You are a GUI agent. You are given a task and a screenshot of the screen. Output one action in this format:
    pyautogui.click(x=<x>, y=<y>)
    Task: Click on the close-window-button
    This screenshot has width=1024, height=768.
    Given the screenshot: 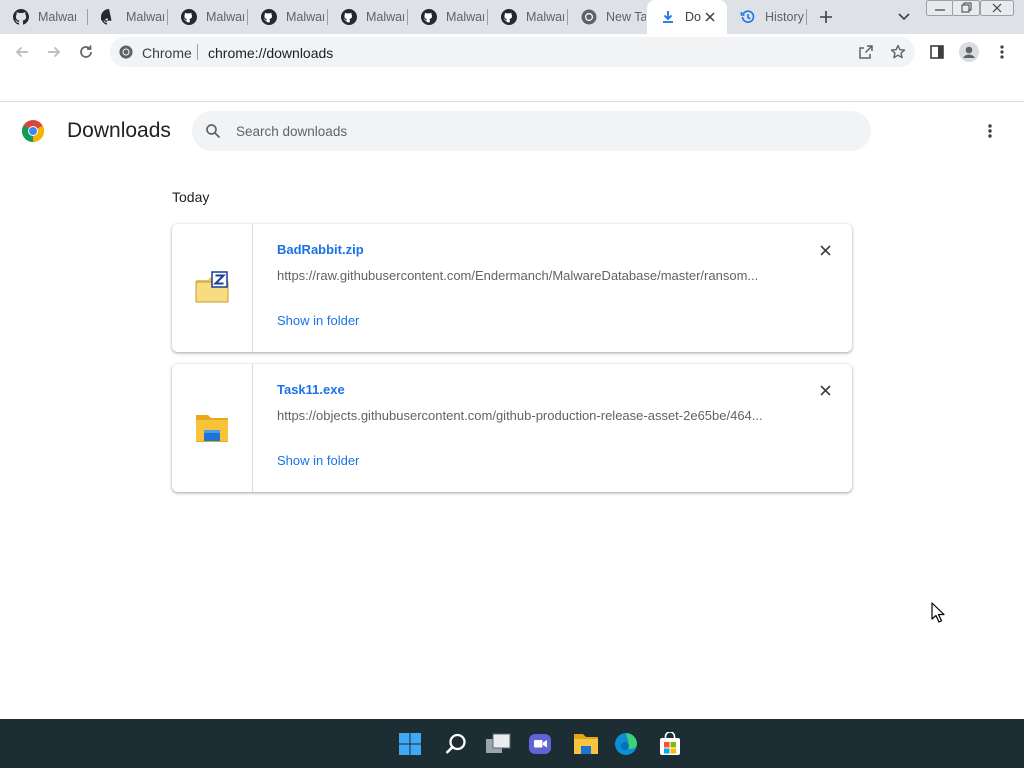 What is the action you would take?
    pyautogui.click(x=997, y=8)
    